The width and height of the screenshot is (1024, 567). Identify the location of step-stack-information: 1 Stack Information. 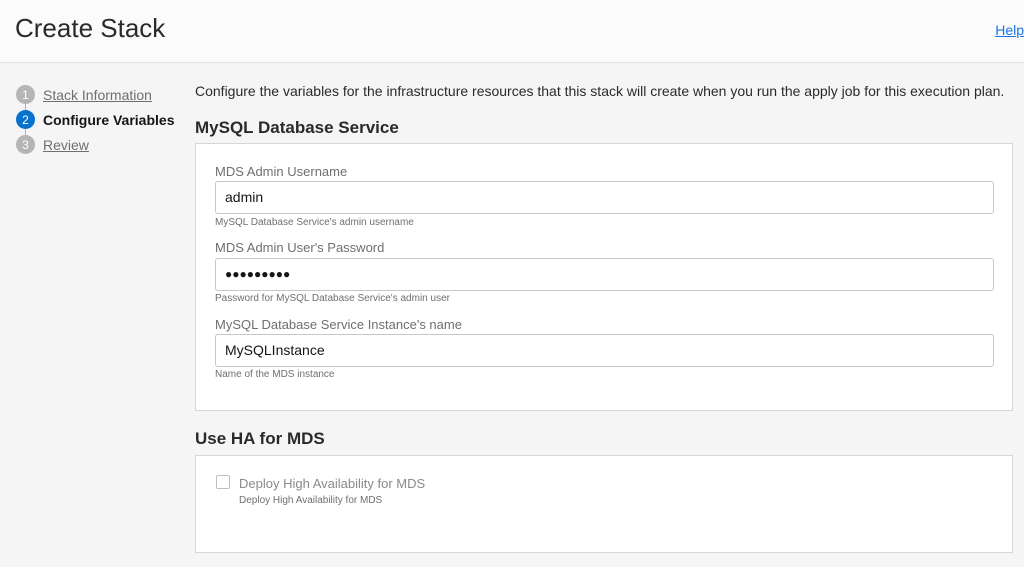
(95, 94).